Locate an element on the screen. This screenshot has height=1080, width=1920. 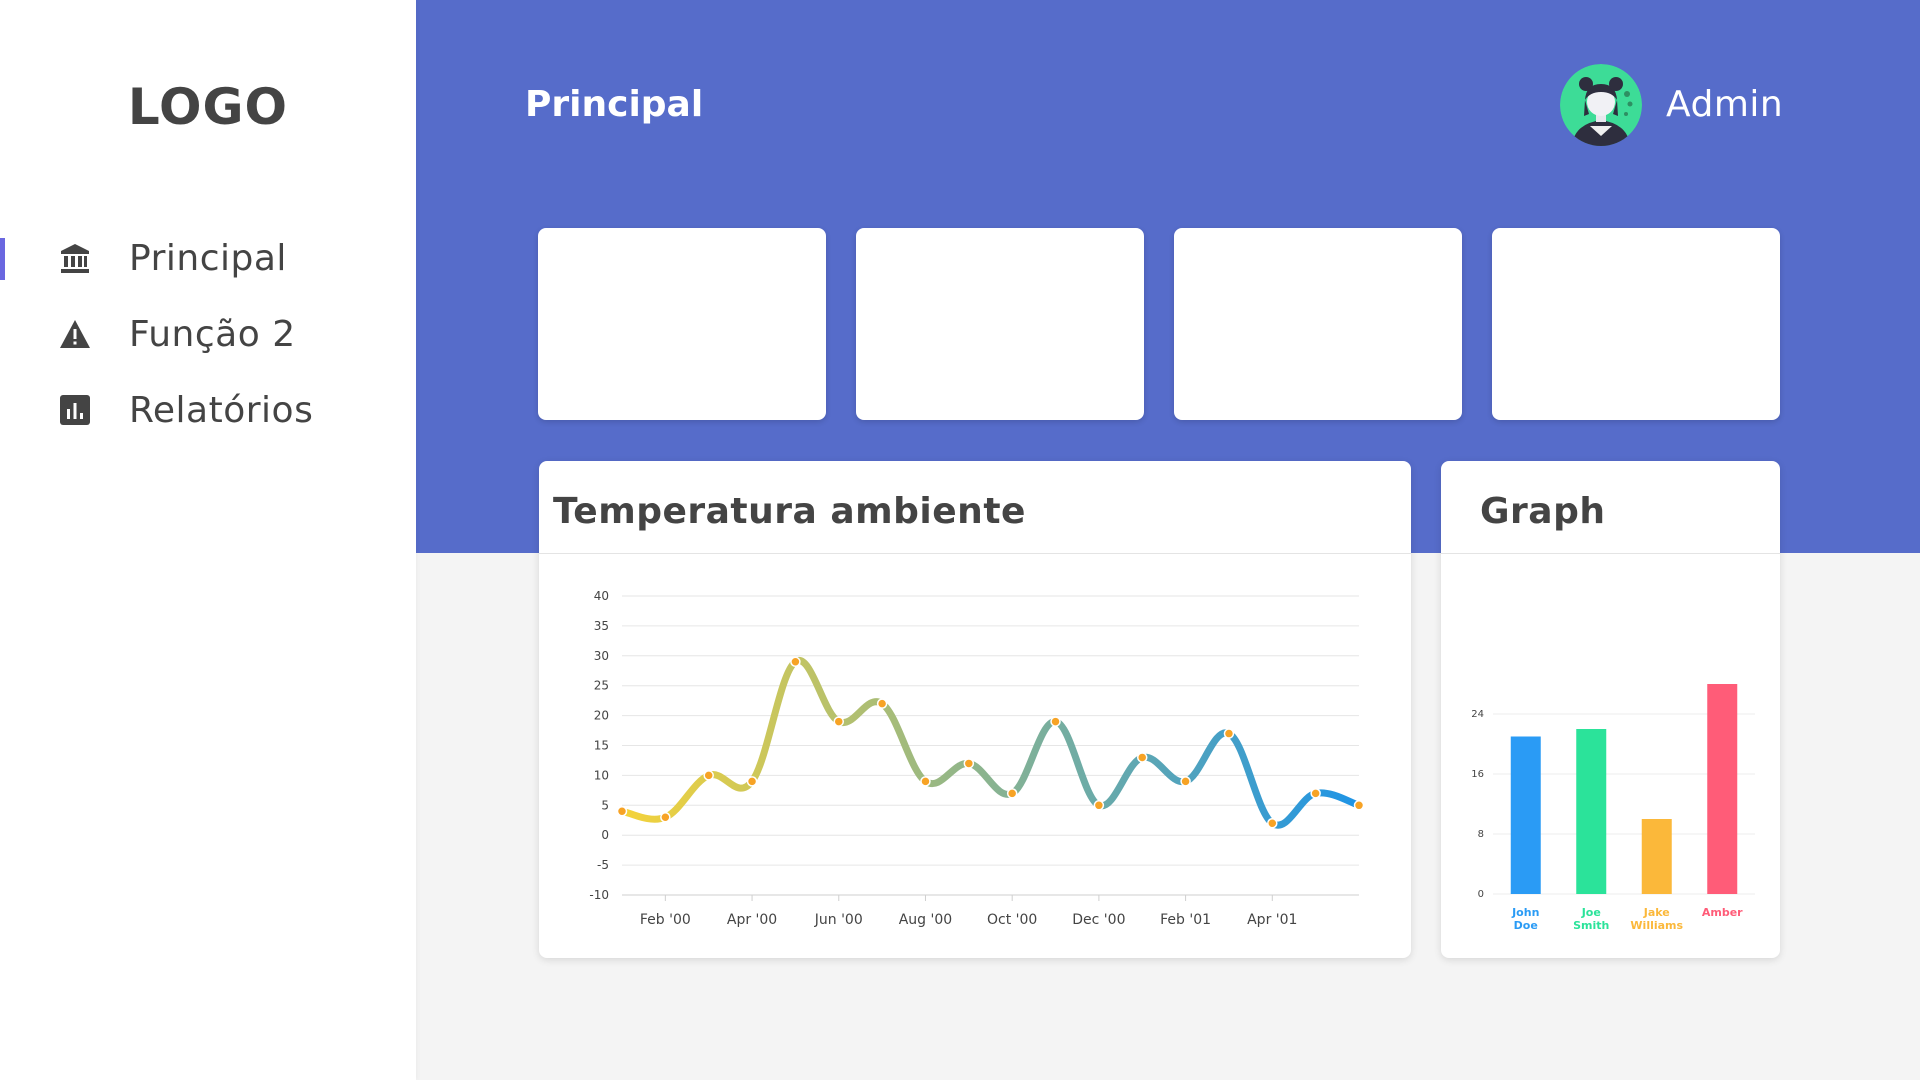
y-tick-label: 25 is located at coordinates (601, 686).